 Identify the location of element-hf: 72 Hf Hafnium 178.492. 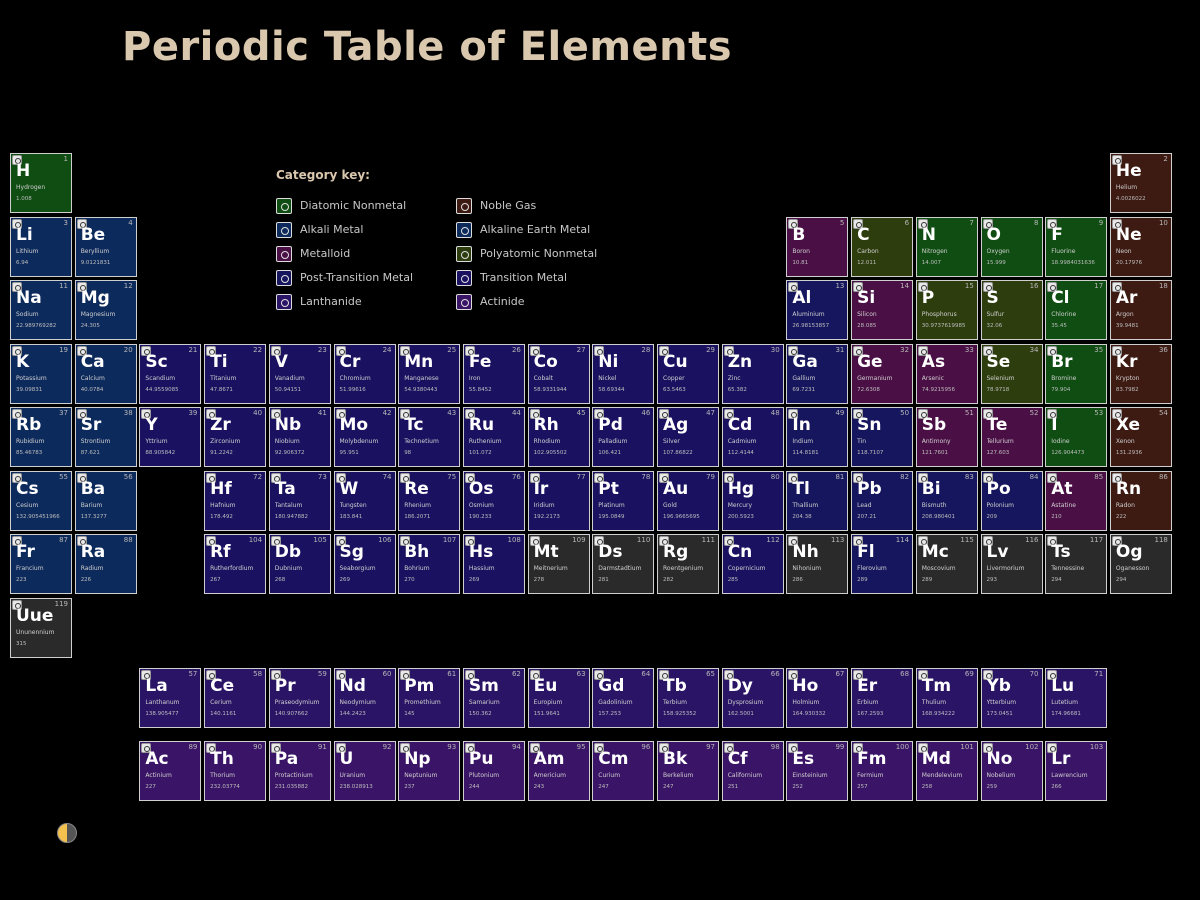
(235, 500).